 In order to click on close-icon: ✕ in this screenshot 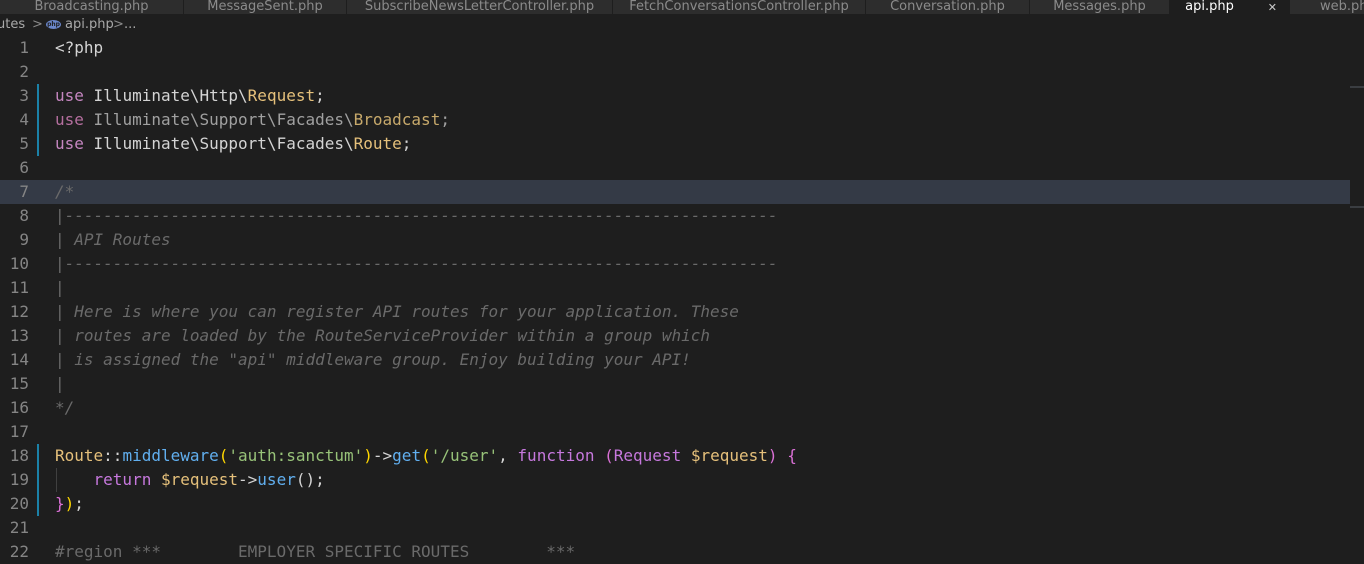, I will do `click(1272, 7)`.